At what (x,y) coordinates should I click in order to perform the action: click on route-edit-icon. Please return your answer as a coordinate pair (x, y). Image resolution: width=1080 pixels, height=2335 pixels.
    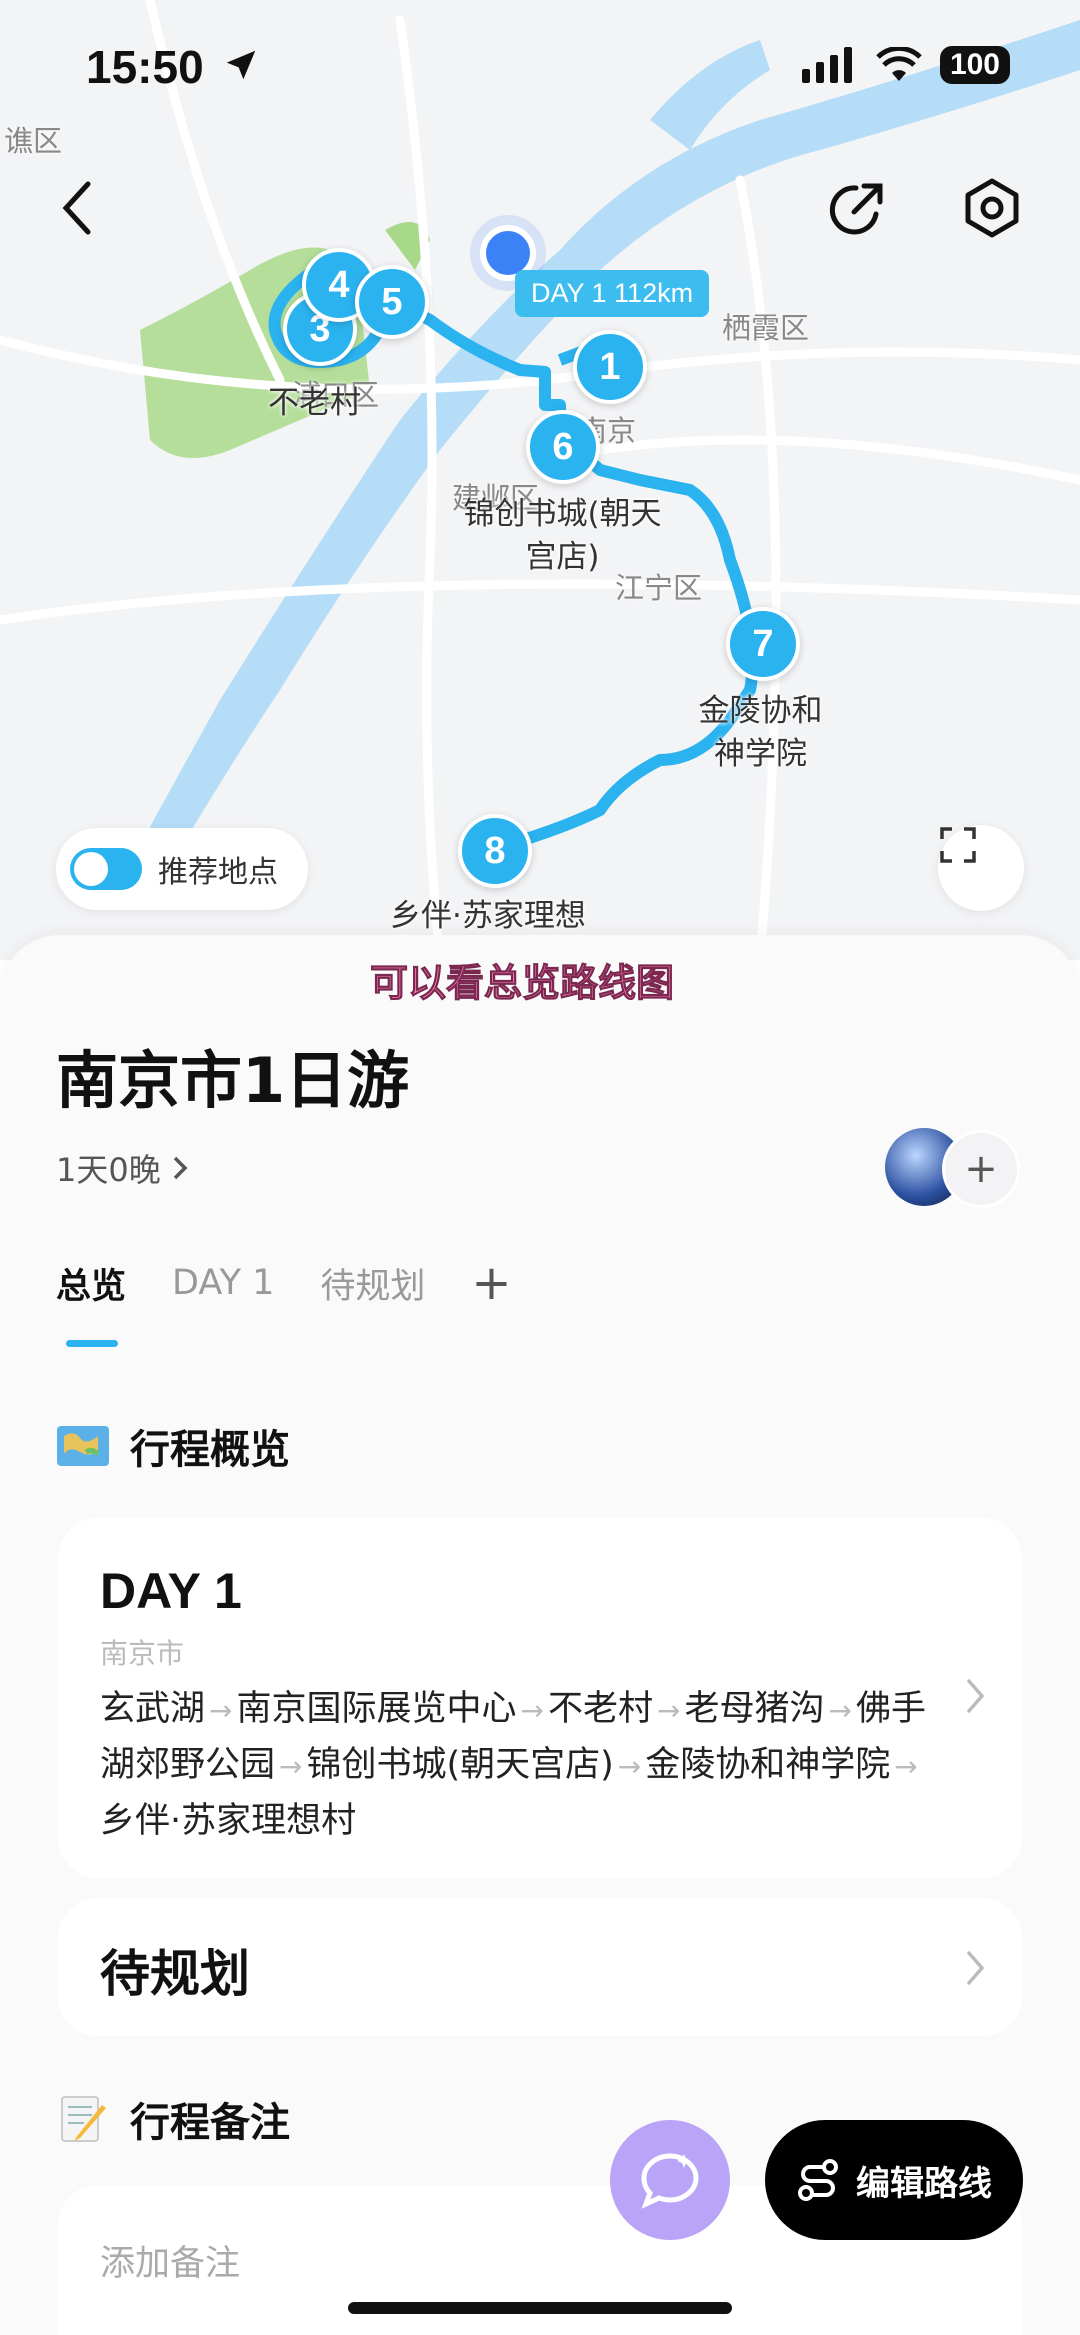
    Looking at the image, I should click on (818, 2180).